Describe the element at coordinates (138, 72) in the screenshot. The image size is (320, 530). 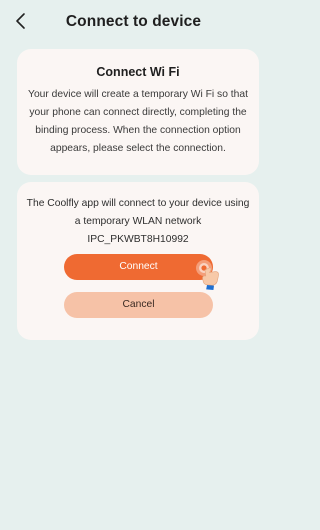
I see `card-title: Connect Wi Fi` at that location.